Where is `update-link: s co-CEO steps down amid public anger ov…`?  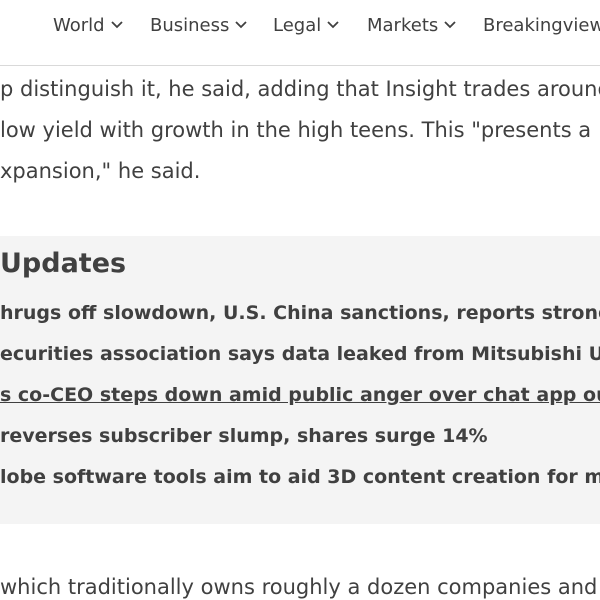
update-link: s co-CEO steps down amid public anger ov… is located at coordinates (300, 395).